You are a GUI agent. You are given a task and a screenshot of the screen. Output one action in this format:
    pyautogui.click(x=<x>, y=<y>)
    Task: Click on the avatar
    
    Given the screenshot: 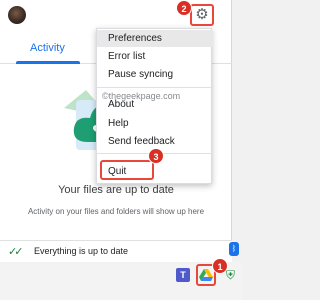 What is the action you would take?
    pyautogui.click(x=17, y=15)
    